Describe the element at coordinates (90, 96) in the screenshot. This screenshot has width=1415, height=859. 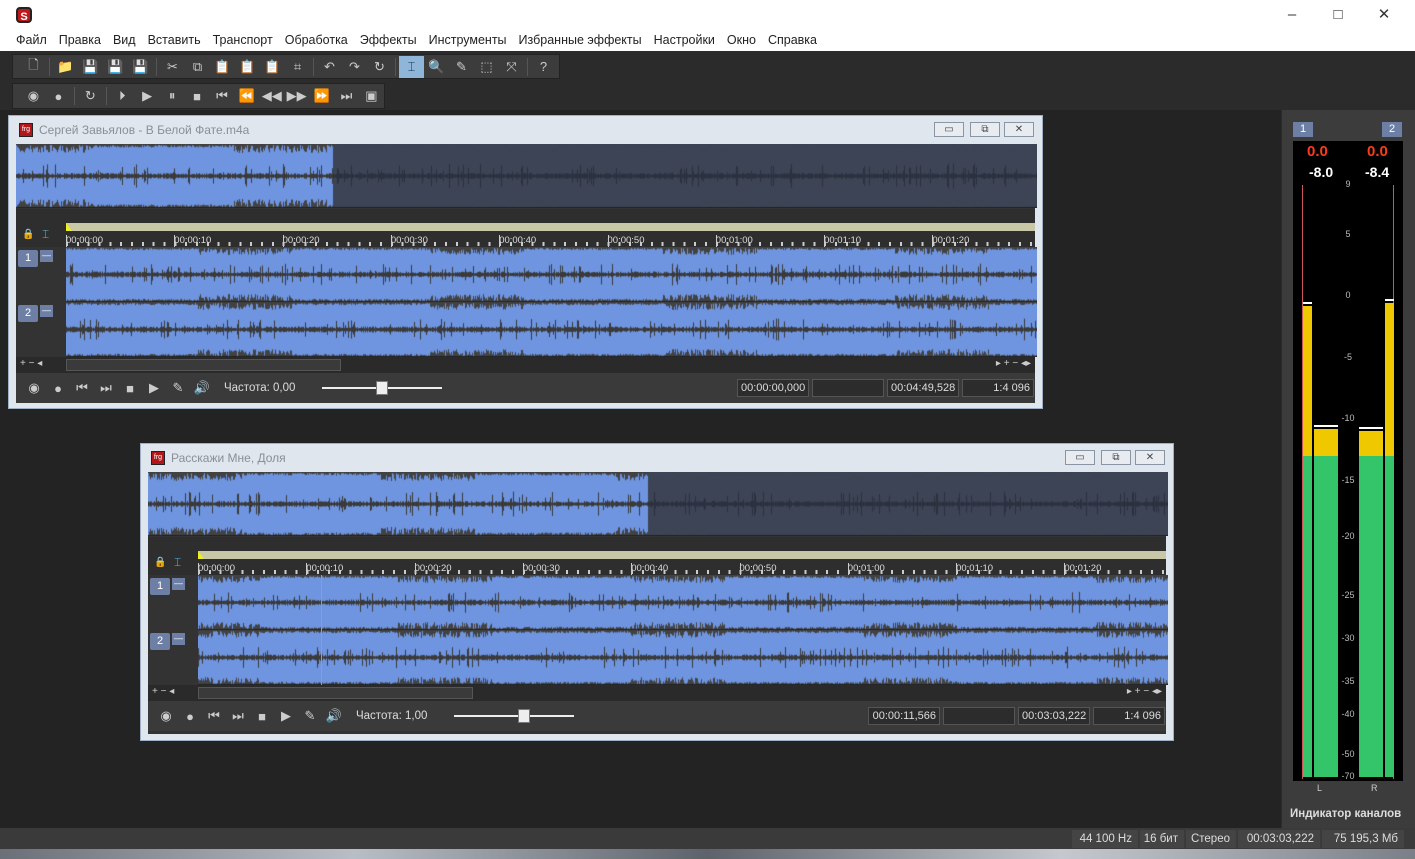
I see `loop-icon: ↻` at that location.